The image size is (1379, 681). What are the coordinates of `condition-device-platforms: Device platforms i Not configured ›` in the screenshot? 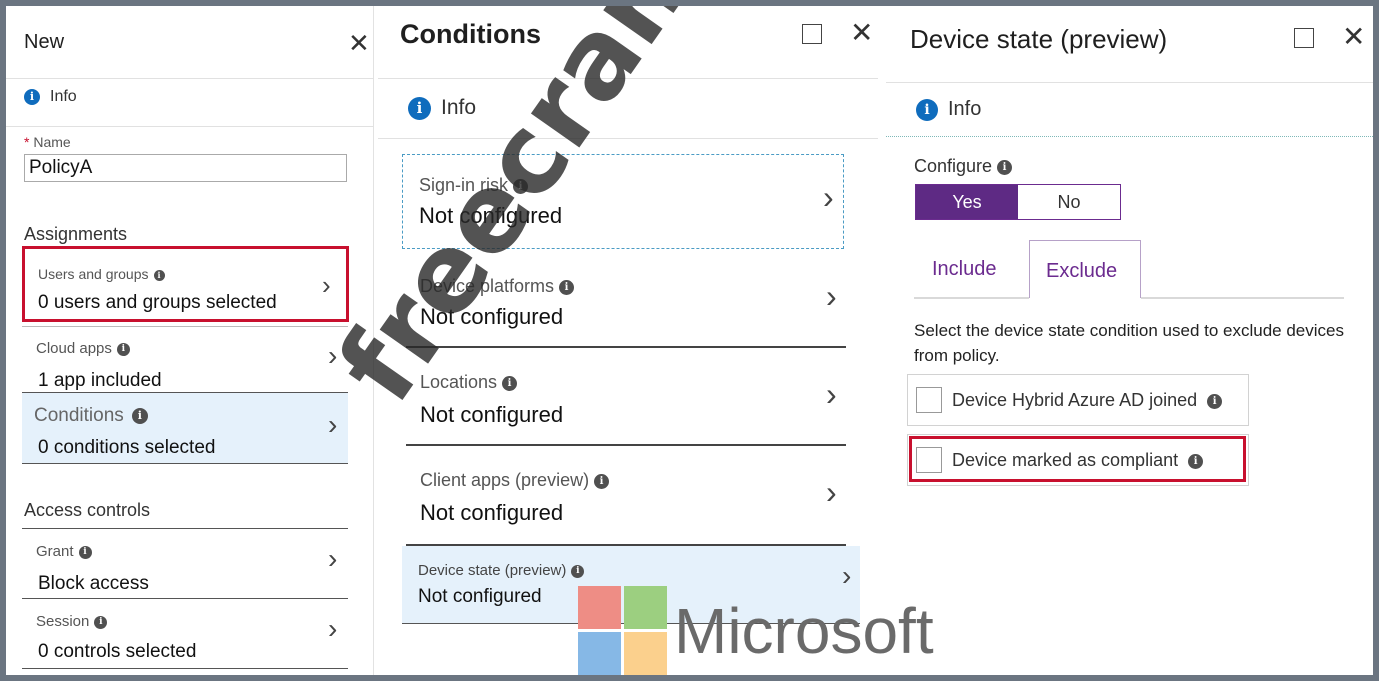 It's located at (623, 298).